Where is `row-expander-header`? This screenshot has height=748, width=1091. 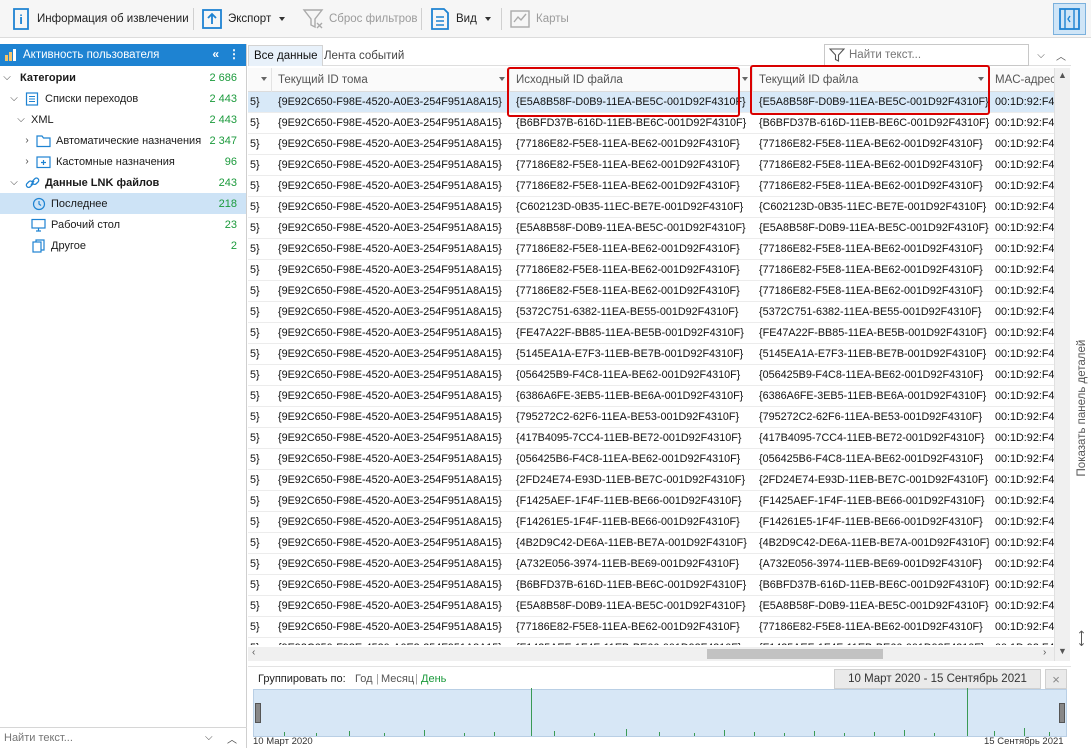 row-expander-header is located at coordinates (260, 80).